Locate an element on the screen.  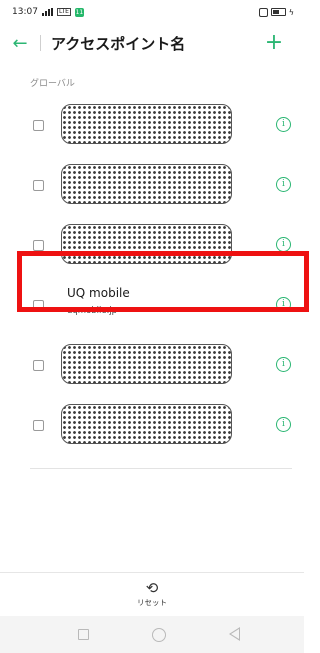
navigation-bar is located at coordinates (152, 634).